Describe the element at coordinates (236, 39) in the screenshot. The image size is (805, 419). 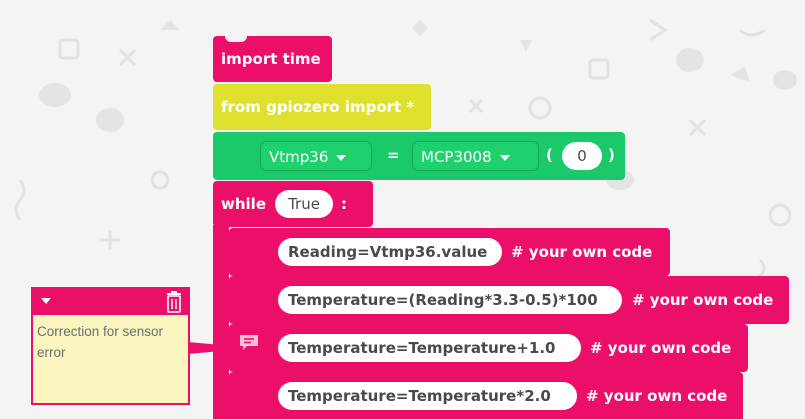
I see `block-notch` at that location.